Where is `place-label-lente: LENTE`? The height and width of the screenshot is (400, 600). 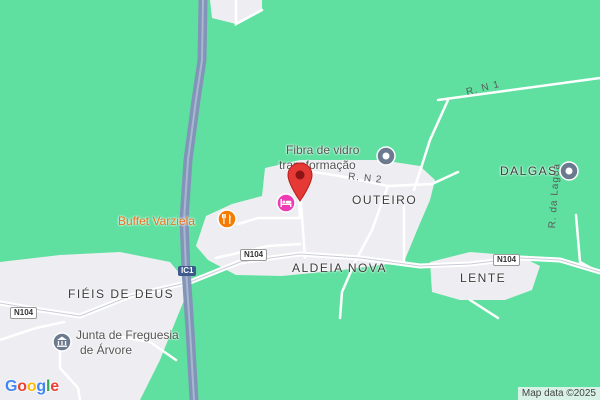
place-label-lente: LENTE is located at coordinates (483, 278).